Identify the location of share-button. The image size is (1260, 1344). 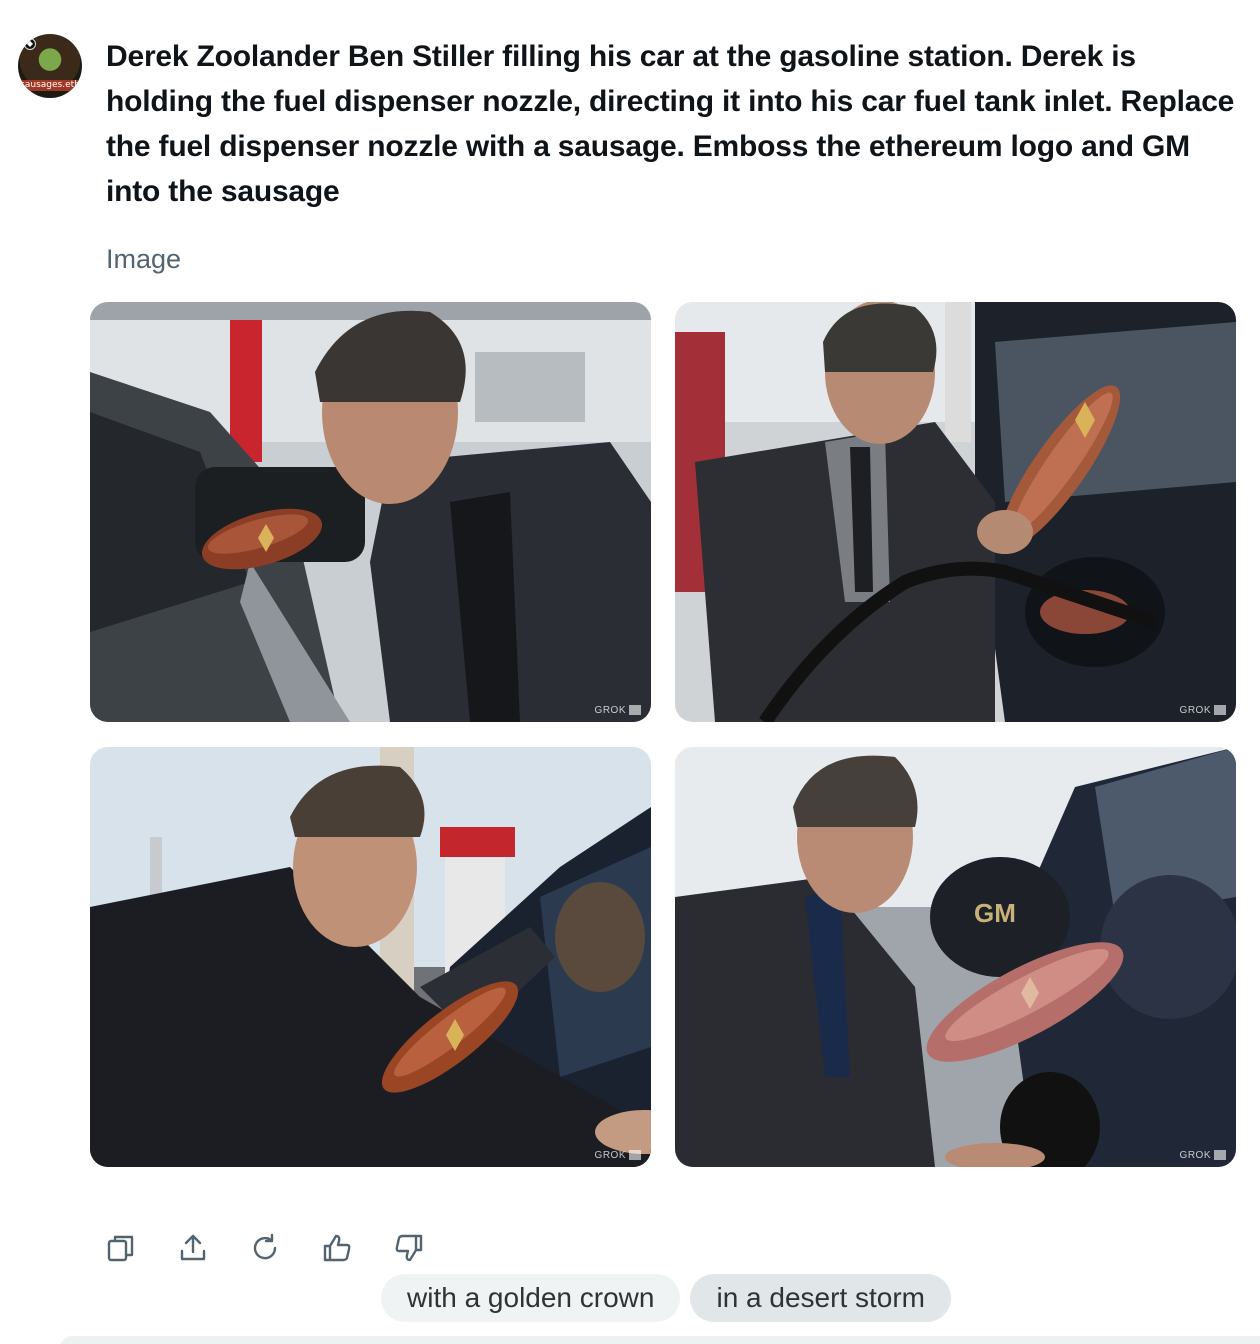
(193, 1248).